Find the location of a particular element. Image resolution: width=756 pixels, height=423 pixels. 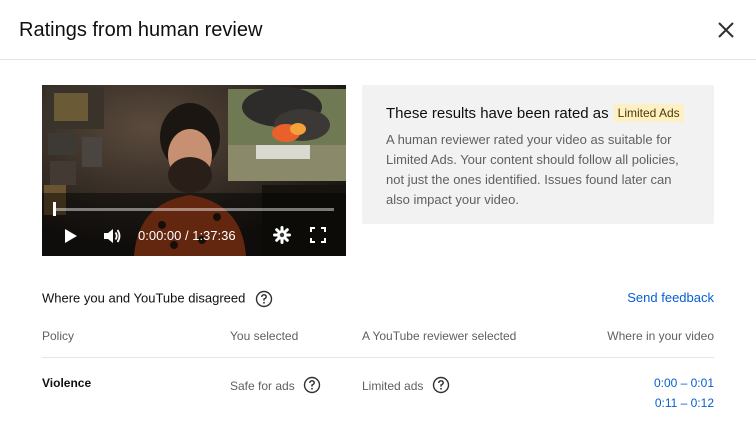

you-selected-cell: Safe for ads is located at coordinates (275, 385).